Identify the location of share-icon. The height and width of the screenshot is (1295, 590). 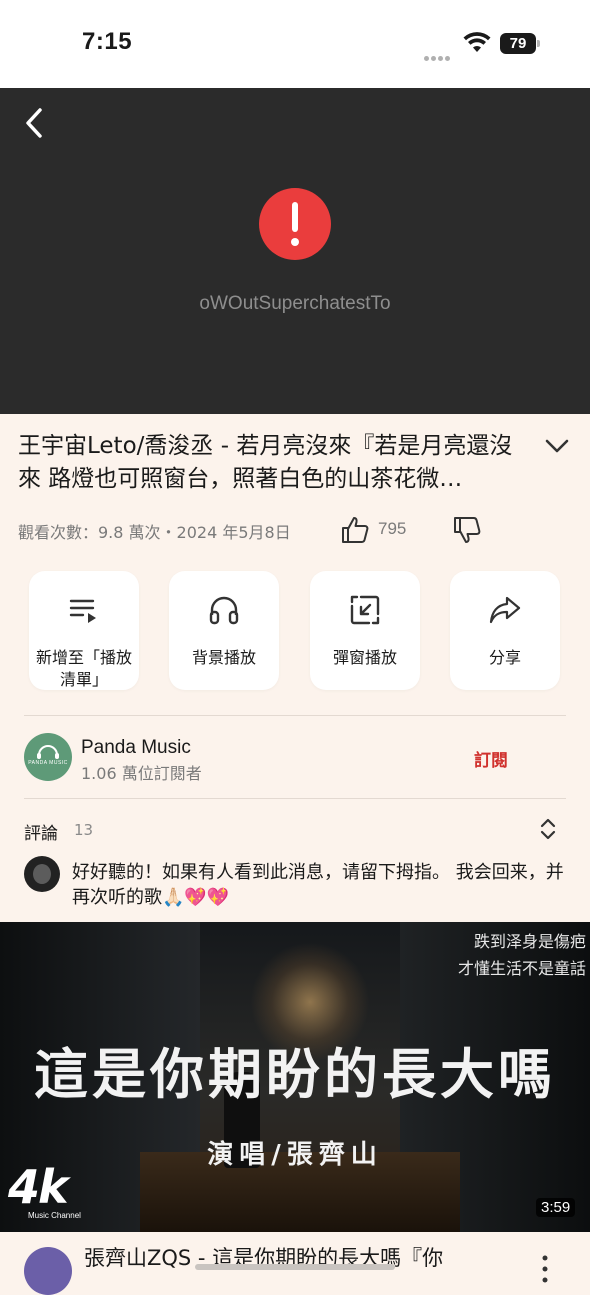
(505, 610).